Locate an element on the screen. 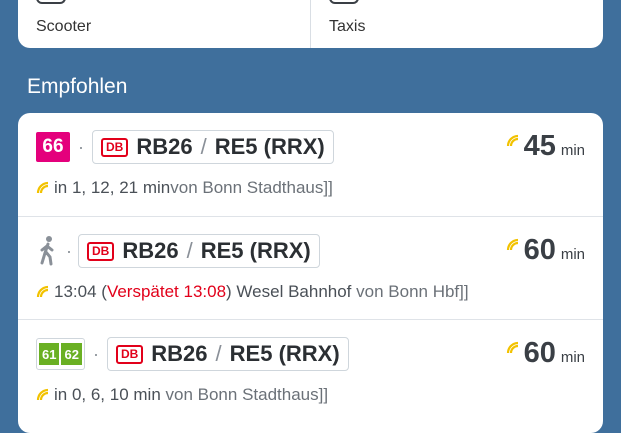  route-detail: in 0, 6, 10 min von Bonn Stadthaus]] is located at coordinates (182, 395).